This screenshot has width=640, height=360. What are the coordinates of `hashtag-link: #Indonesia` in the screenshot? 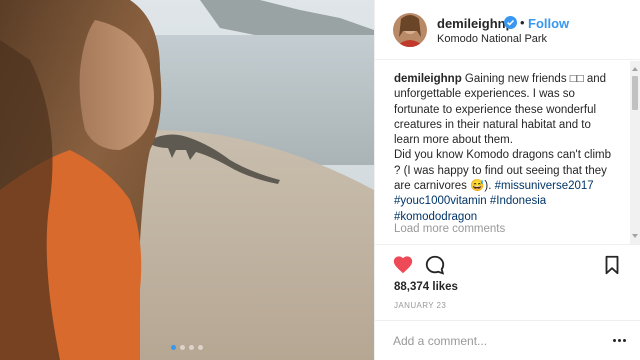 It's located at (518, 201).